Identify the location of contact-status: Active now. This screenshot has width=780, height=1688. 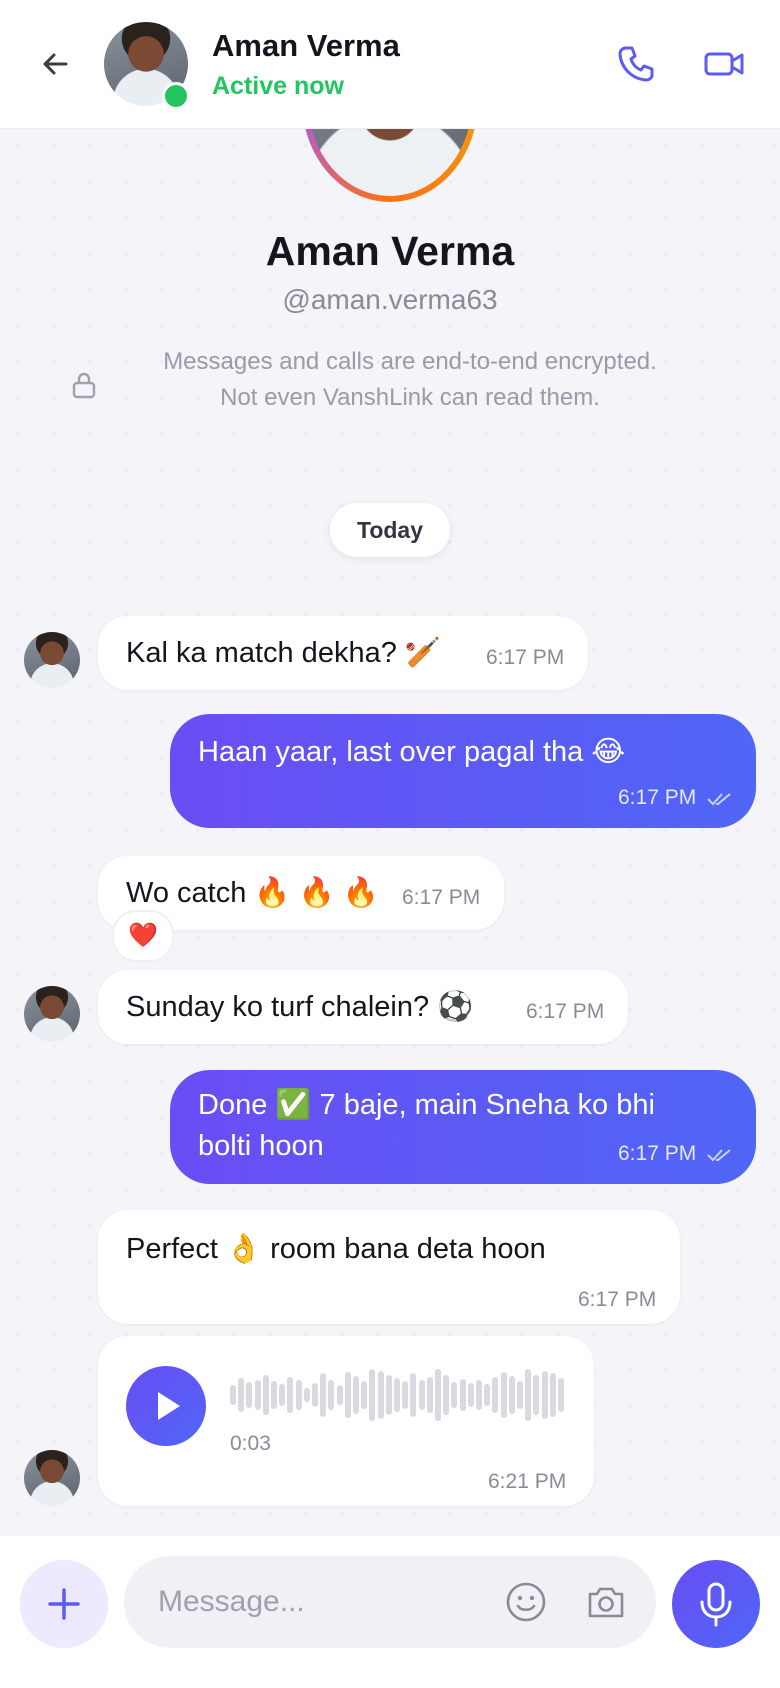
(278, 86).